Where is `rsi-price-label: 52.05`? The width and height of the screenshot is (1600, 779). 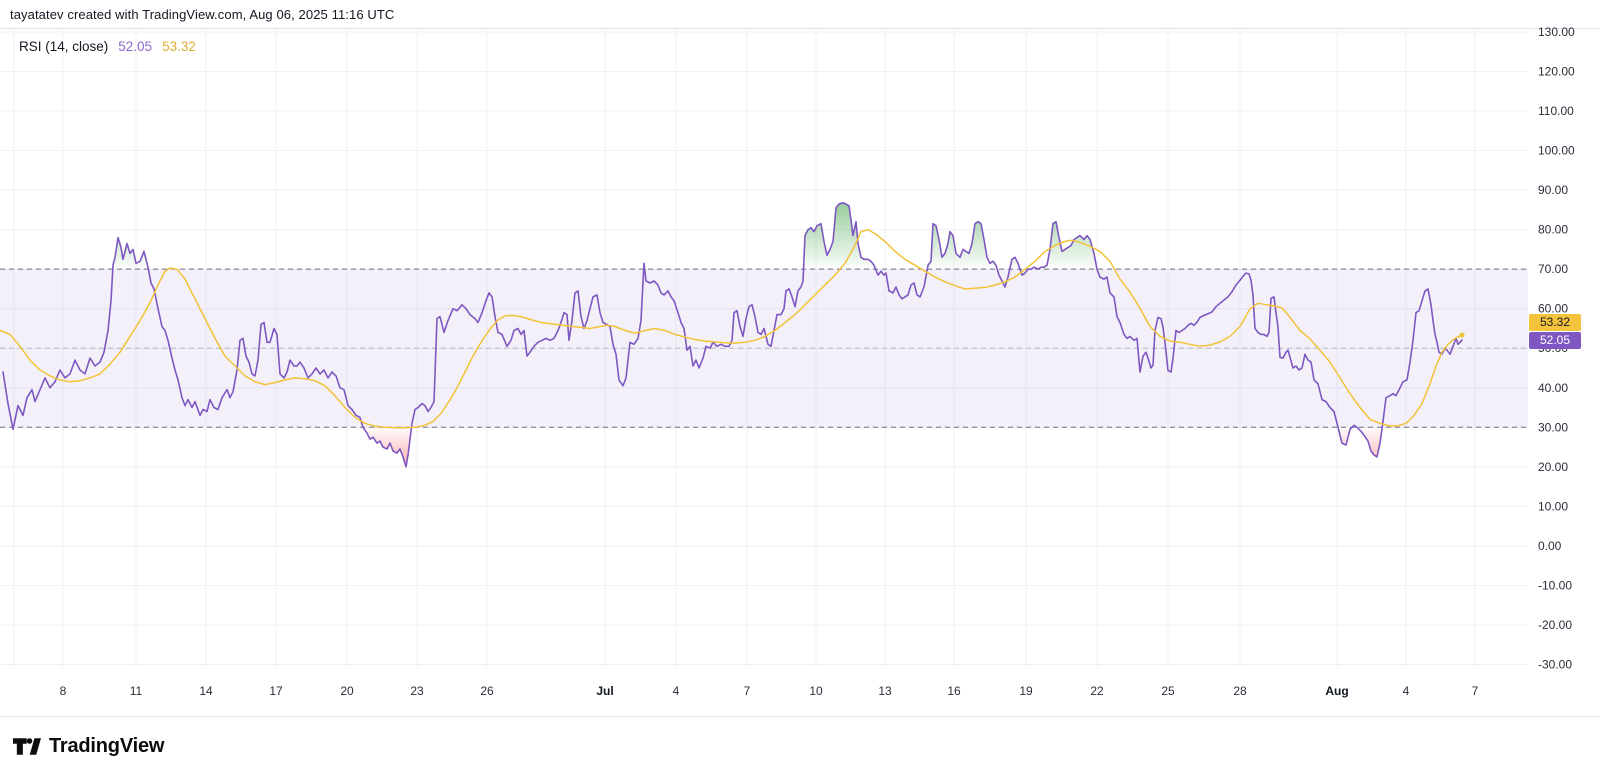
rsi-price-label: 52.05 is located at coordinates (1555, 340).